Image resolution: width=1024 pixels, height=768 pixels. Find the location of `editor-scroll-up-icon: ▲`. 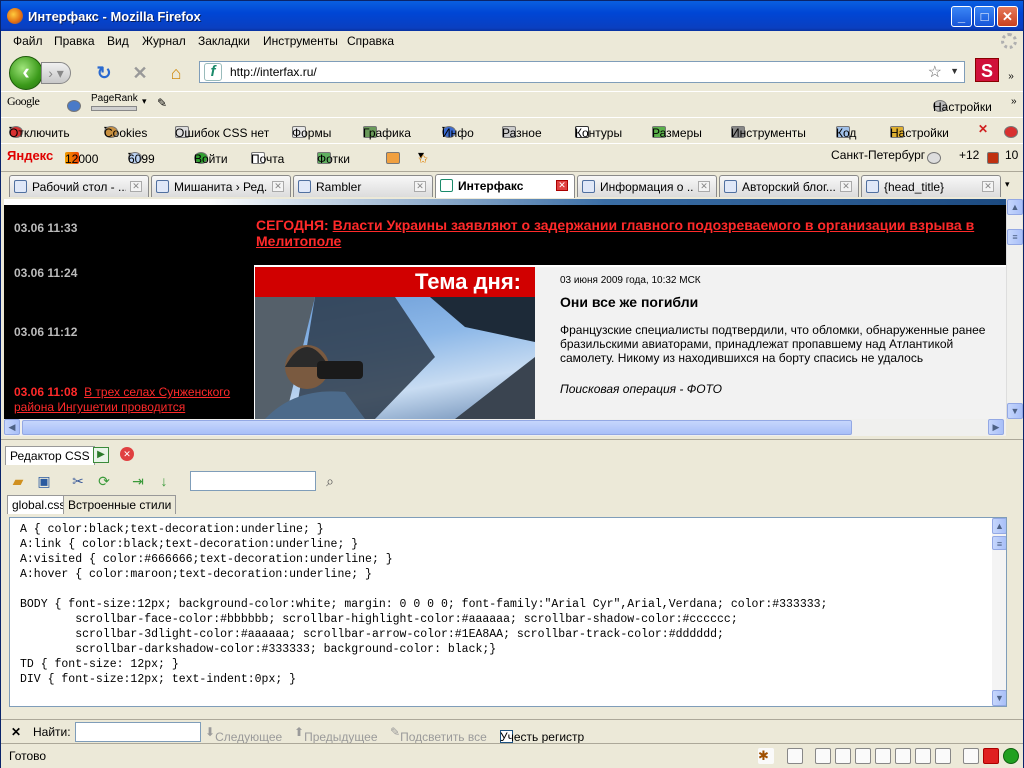

editor-scroll-up-icon: ▲ is located at coordinates (999, 526).